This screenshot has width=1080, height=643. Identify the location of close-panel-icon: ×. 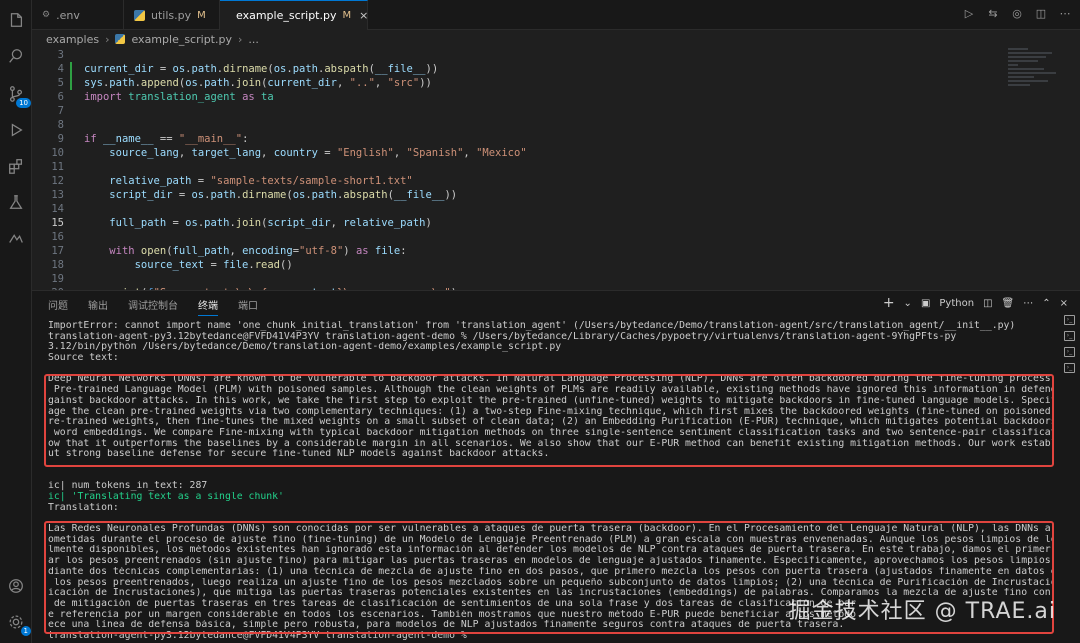
(1064, 303).